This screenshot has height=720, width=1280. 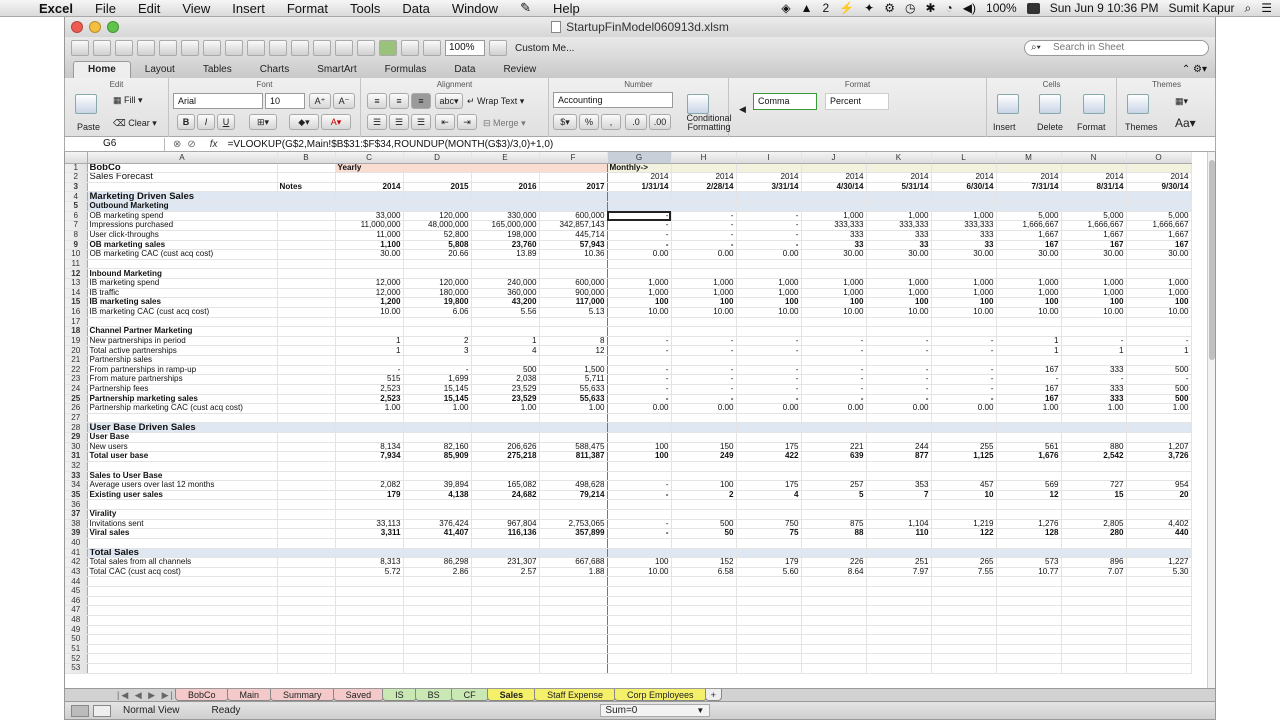 I want to click on cell-a: Viral sales, so click(x=182, y=533).